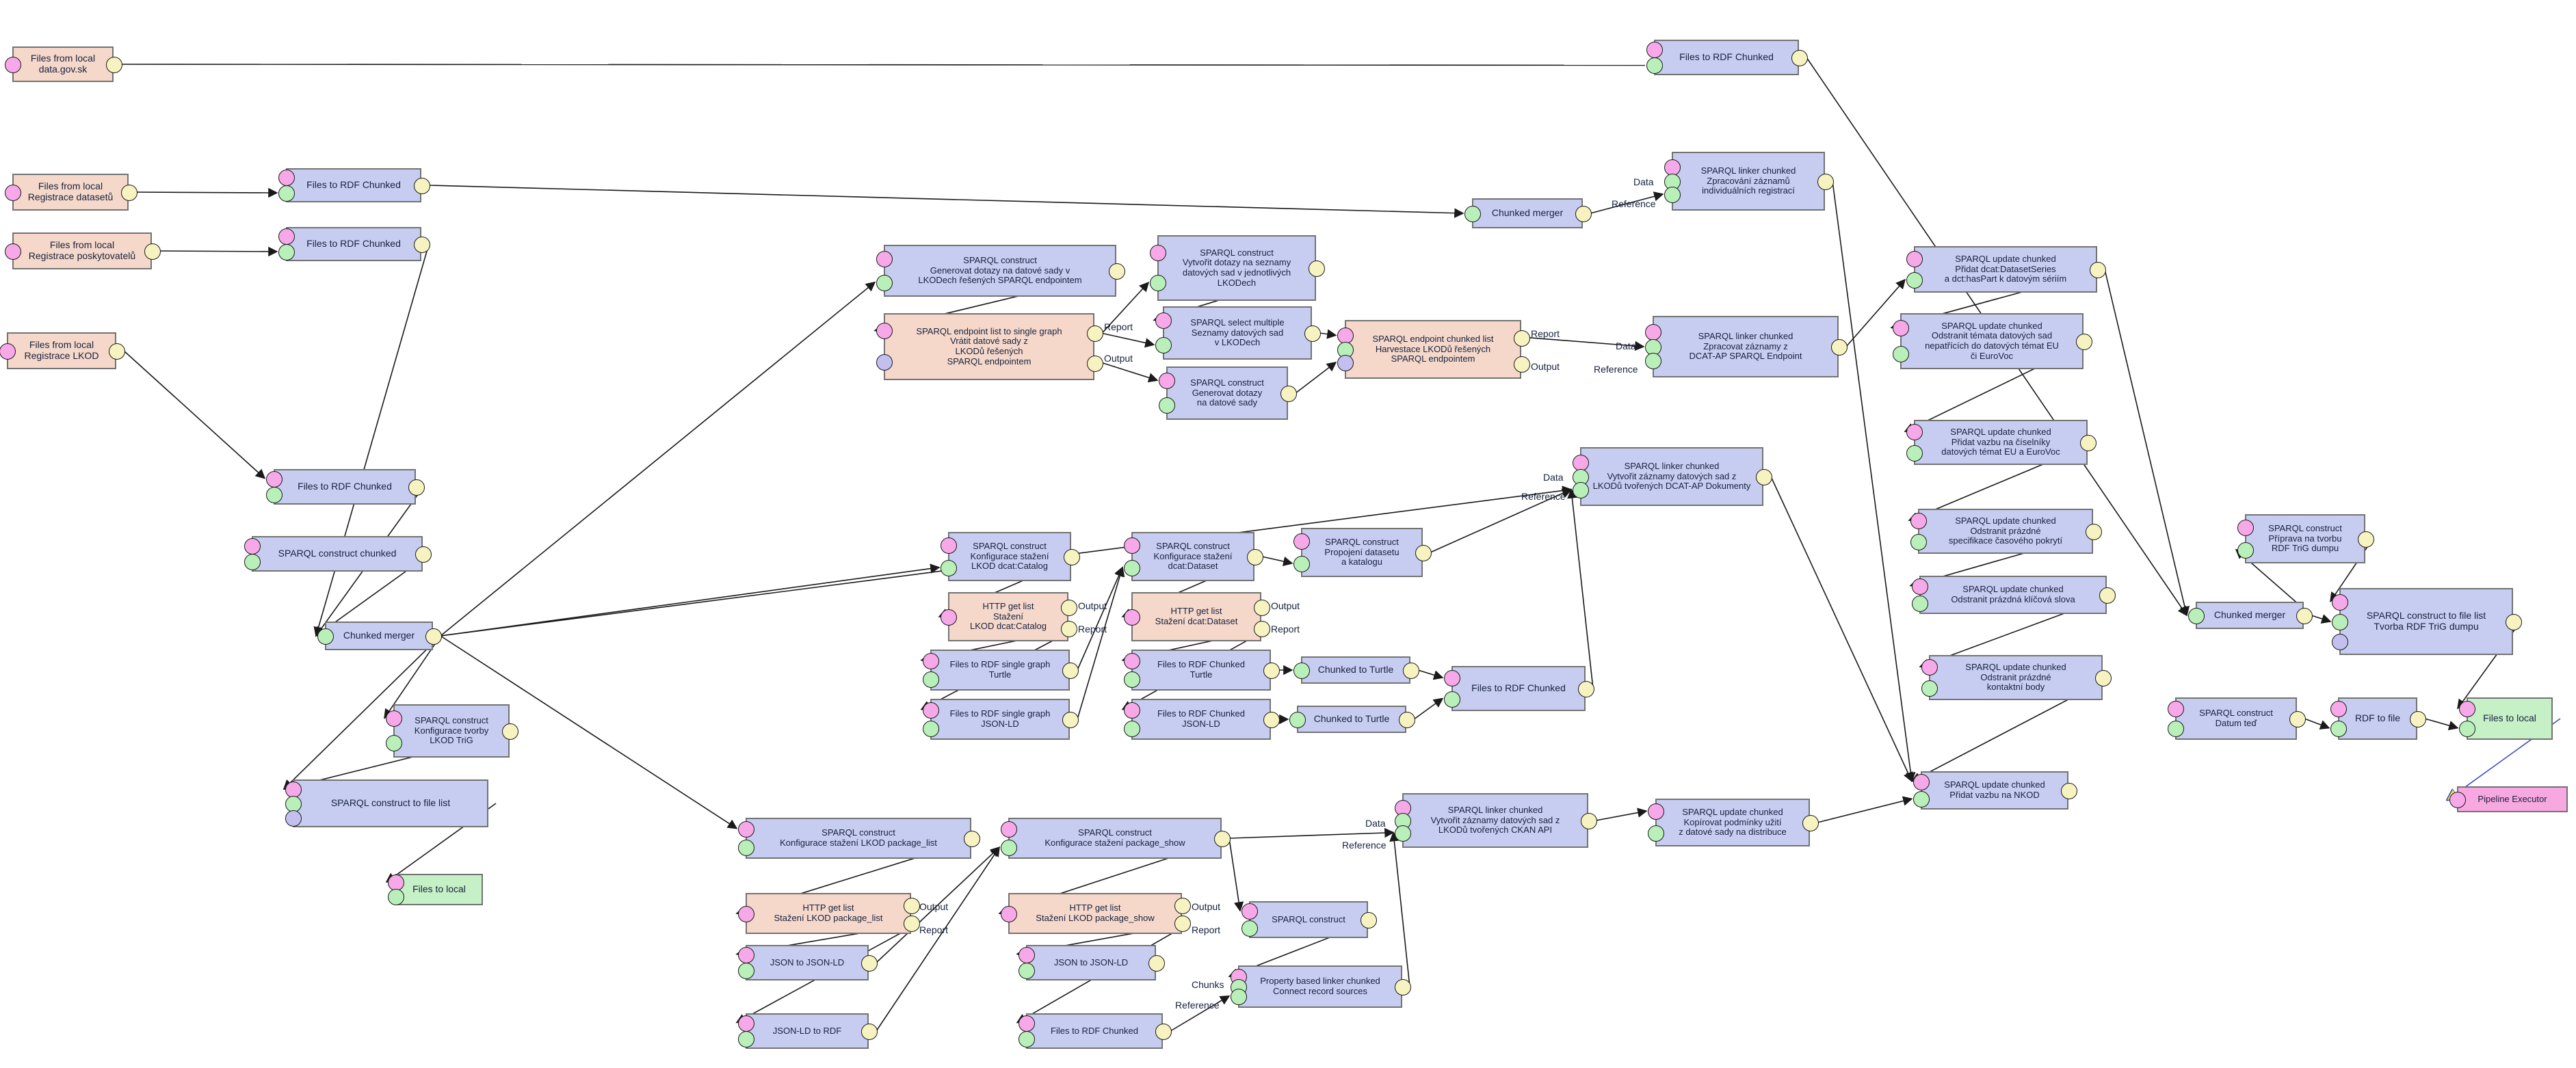  Describe the element at coordinates (61, 351) in the screenshot. I see `pipeline-node: Files from local Registrace LKOD` at that location.